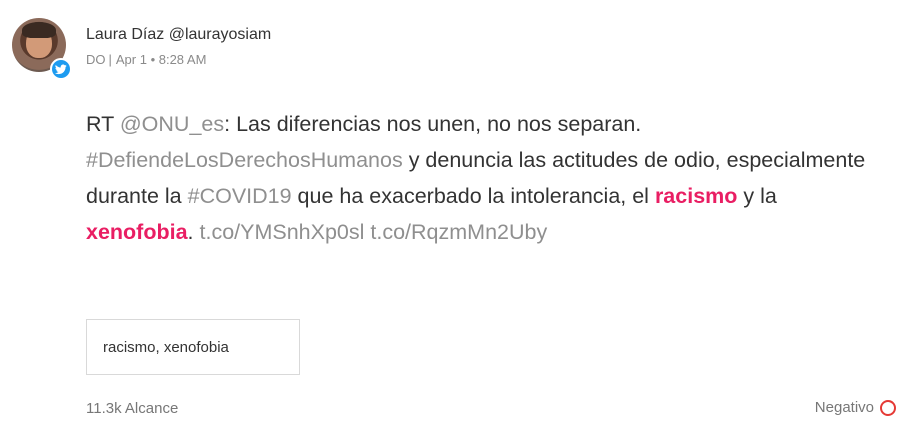  Describe the element at coordinates (193, 232) in the screenshot. I see `tweet-text-segment: .` at that location.